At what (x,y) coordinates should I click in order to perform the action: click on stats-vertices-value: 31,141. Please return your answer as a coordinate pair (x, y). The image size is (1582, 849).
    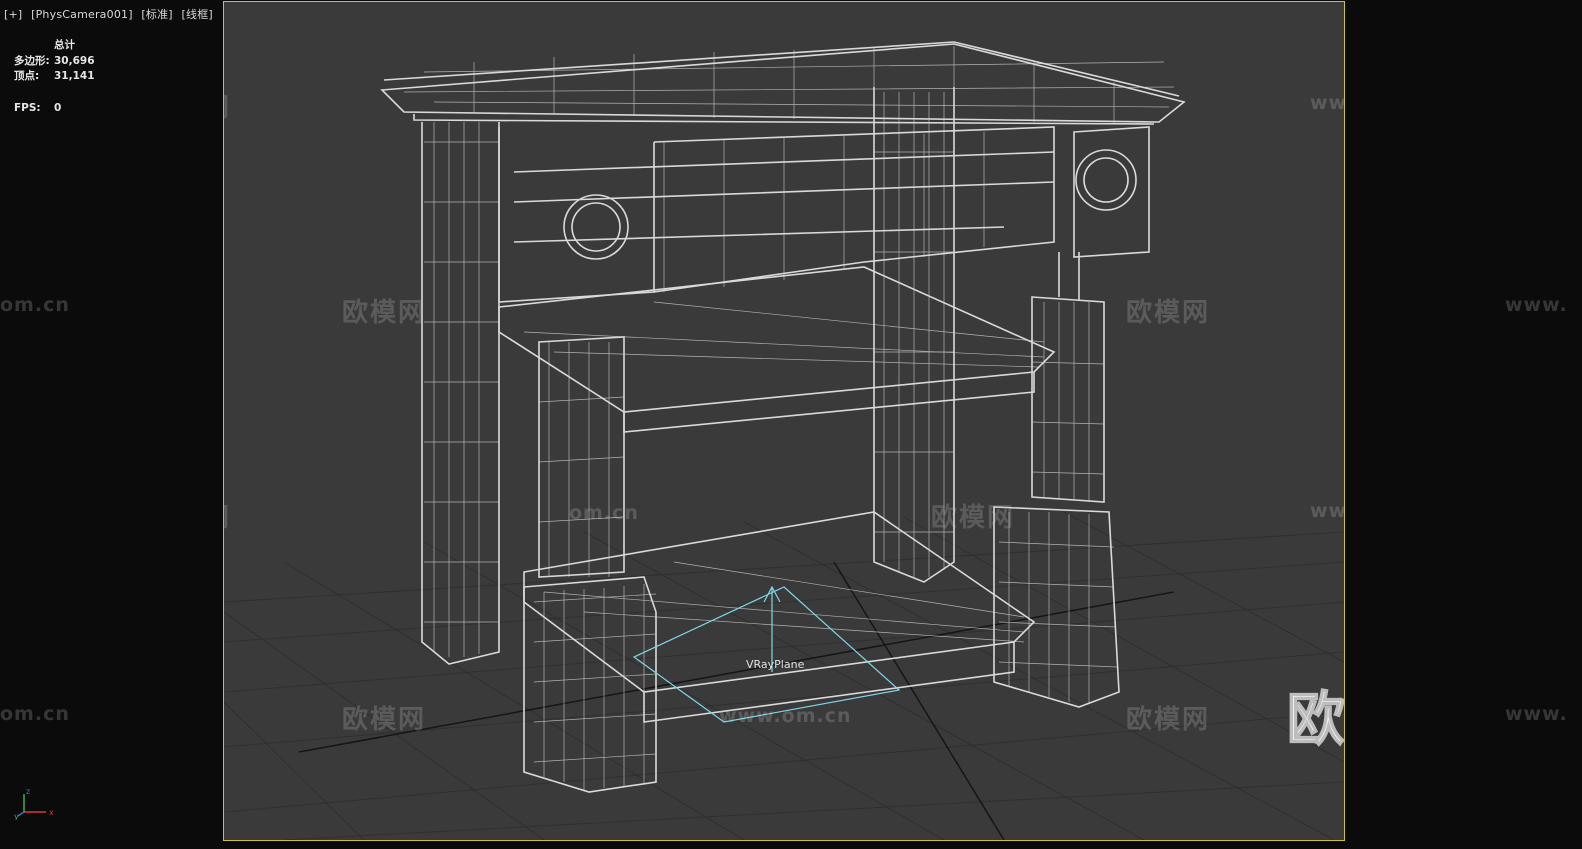
    Looking at the image, I should click on (74, 76).